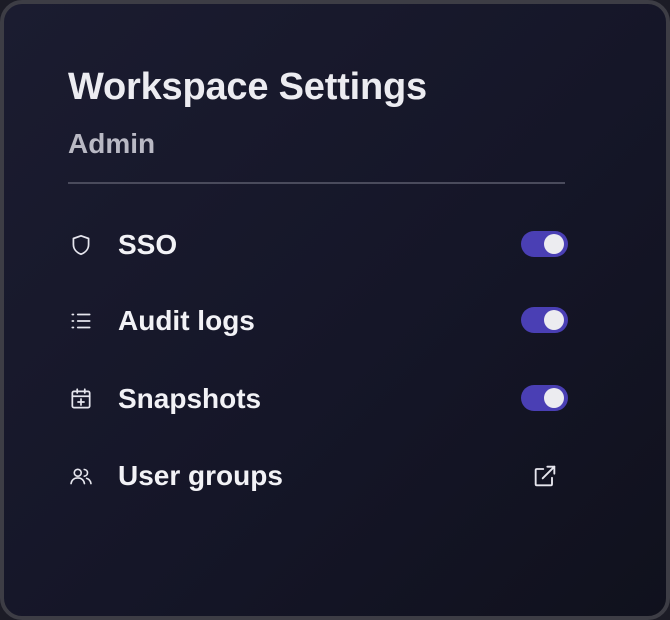 Image resolution: width=670 pixels, height=620 pixels. What do you see at coordinates (247, 87) in the screenshot?
I see `panel-title: Workspace Settings` at bounding box center [247, 87].